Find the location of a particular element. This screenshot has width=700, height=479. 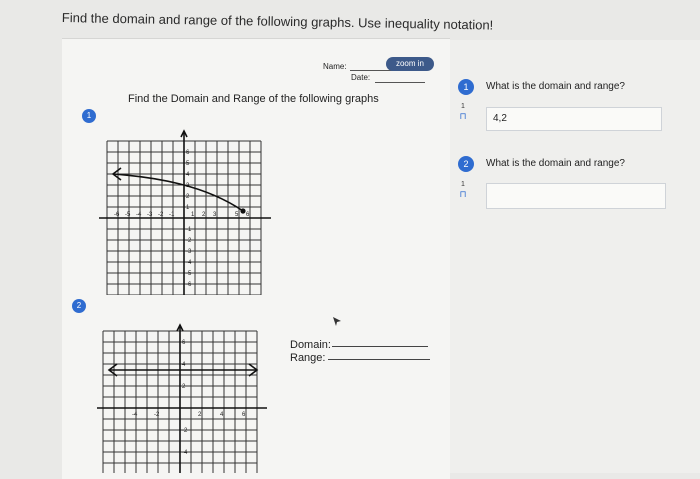

graph1-y-tick-label: 2 is located at coordinates (188, 197).